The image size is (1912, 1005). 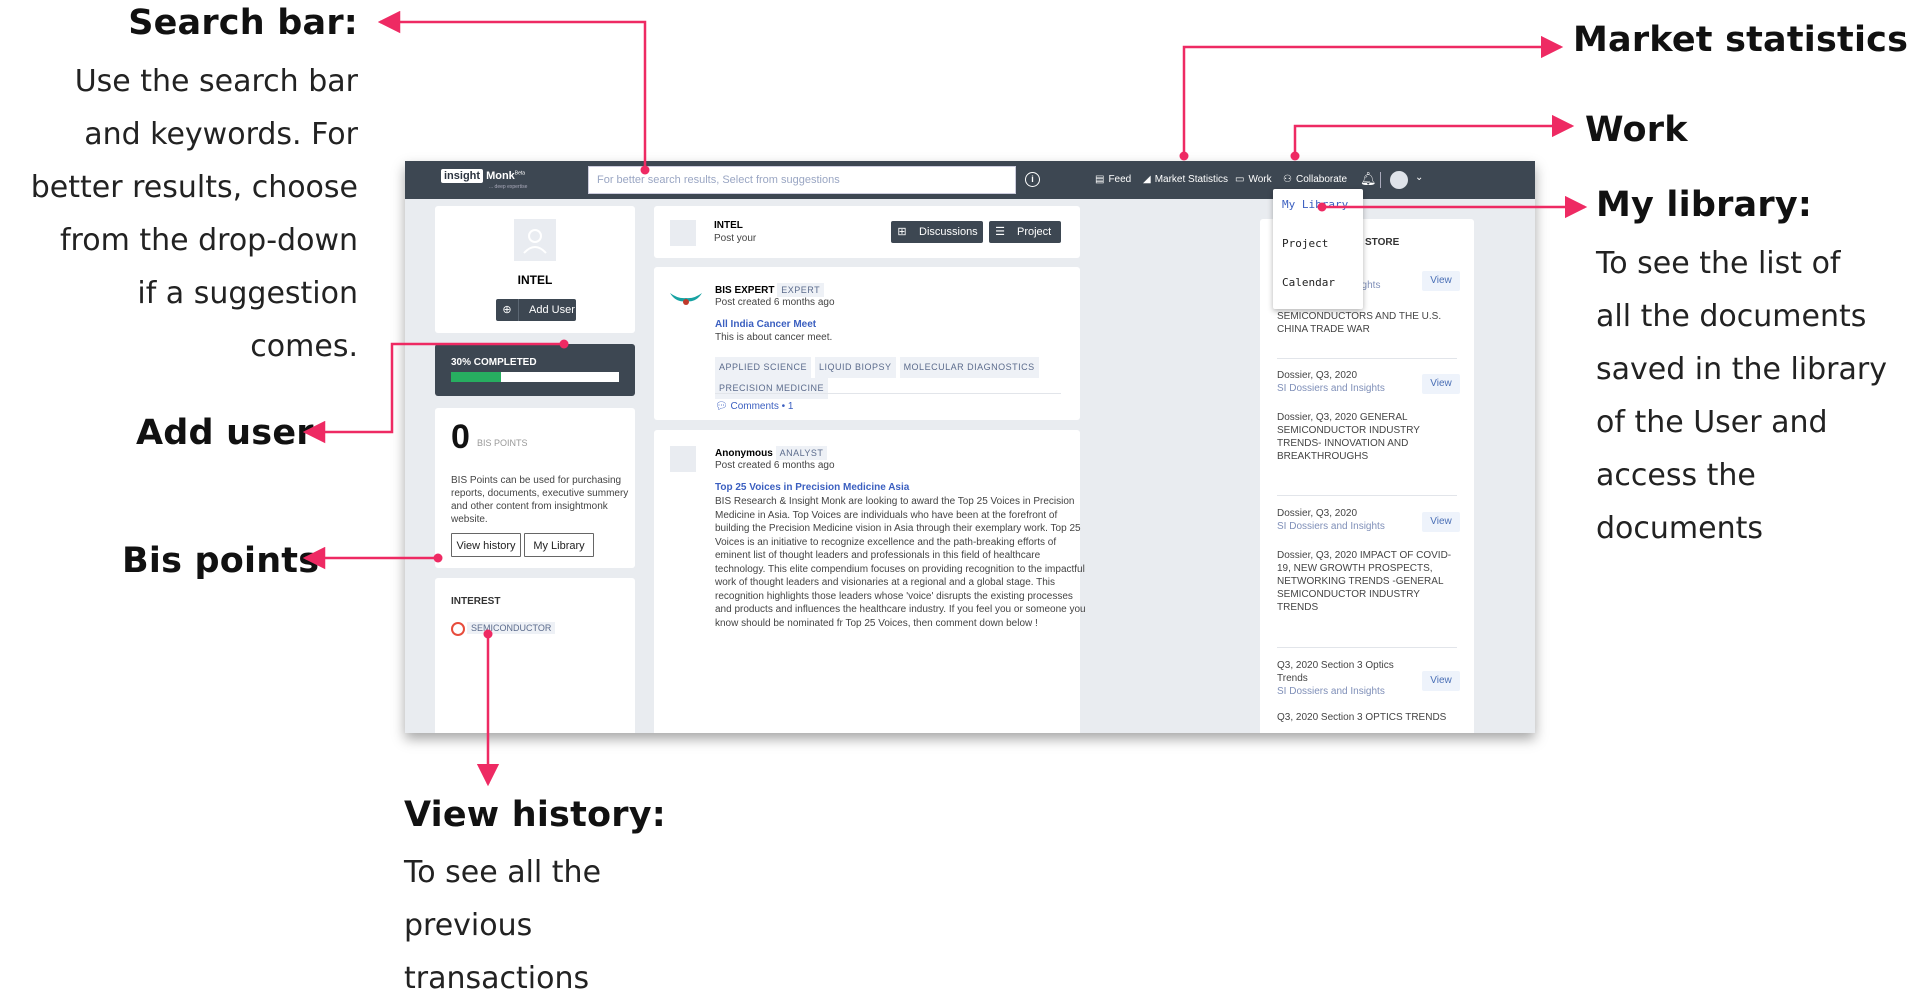 What do you see at coordinates (1434, 135) in the screenshot?
I see `work-connector` at bounding box center [1434, 135].